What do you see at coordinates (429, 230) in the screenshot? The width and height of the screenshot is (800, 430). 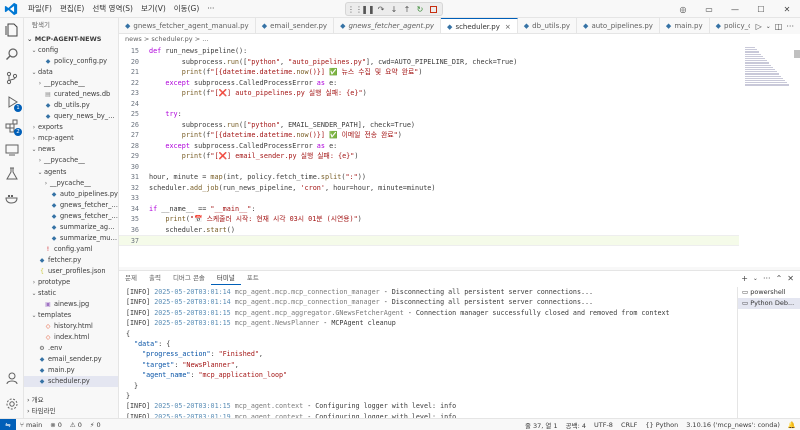 I see `code-line: 36 scheduler.start()` at bounding box center [429, 230].